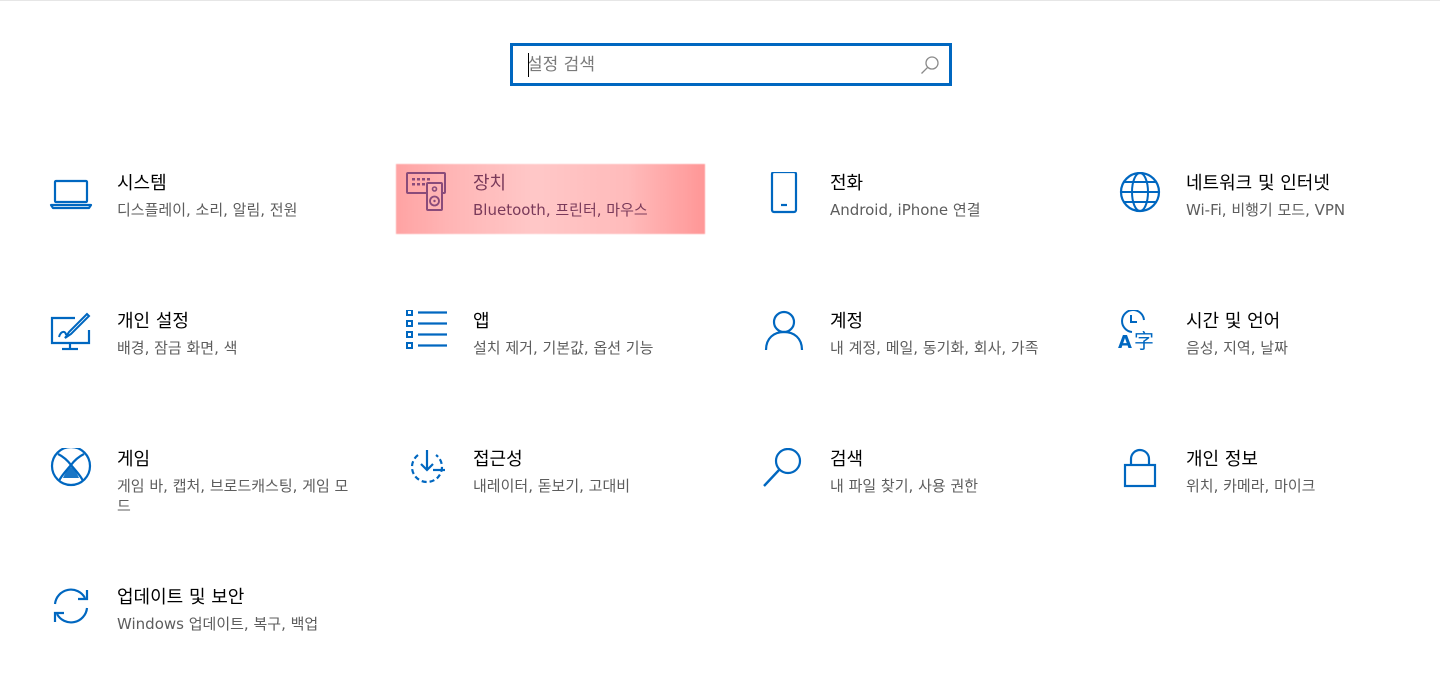 The width and height of the screenshot is (1440, 695). What do you see at coordinates (481, 321) in the screenshot?
I see `tile-title: 앱` at bounding box center [481, 321].